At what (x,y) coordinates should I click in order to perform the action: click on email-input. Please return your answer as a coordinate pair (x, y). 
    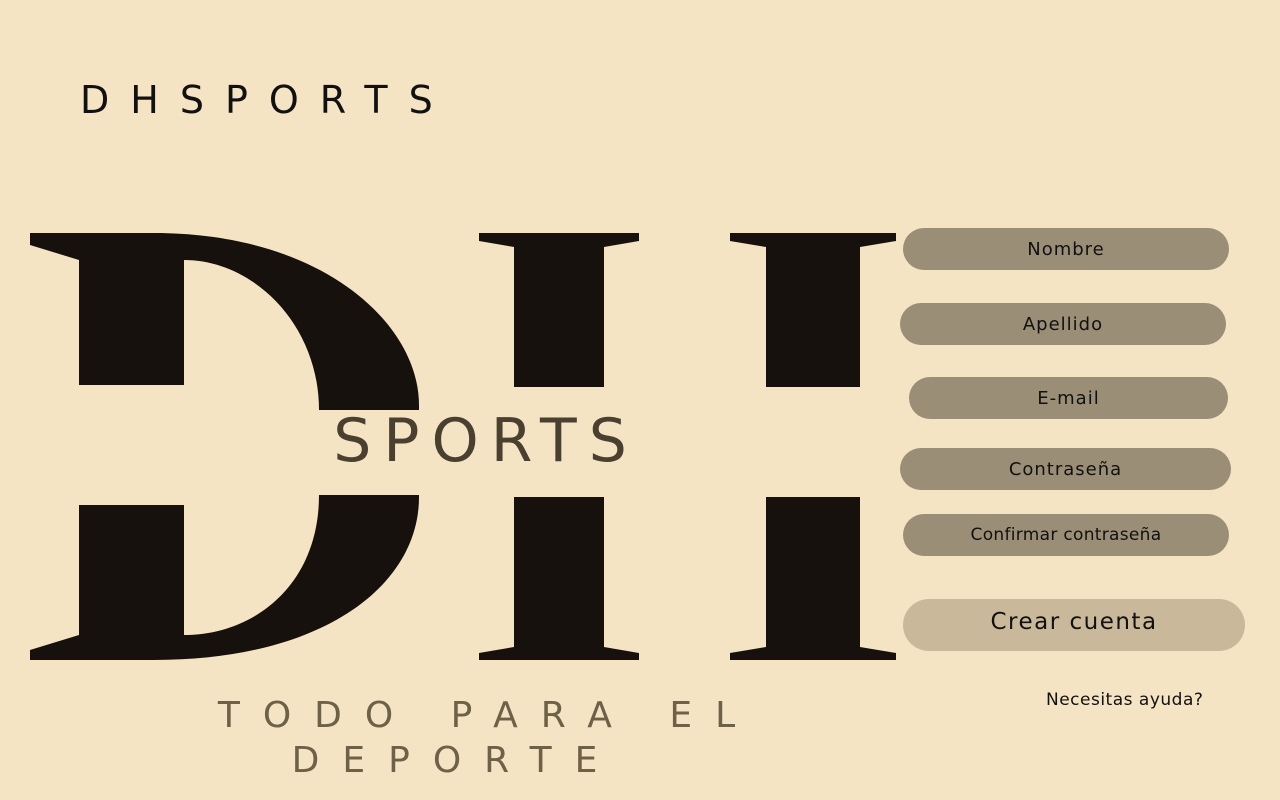
    Looking at the image, I should click on (1068, 398).